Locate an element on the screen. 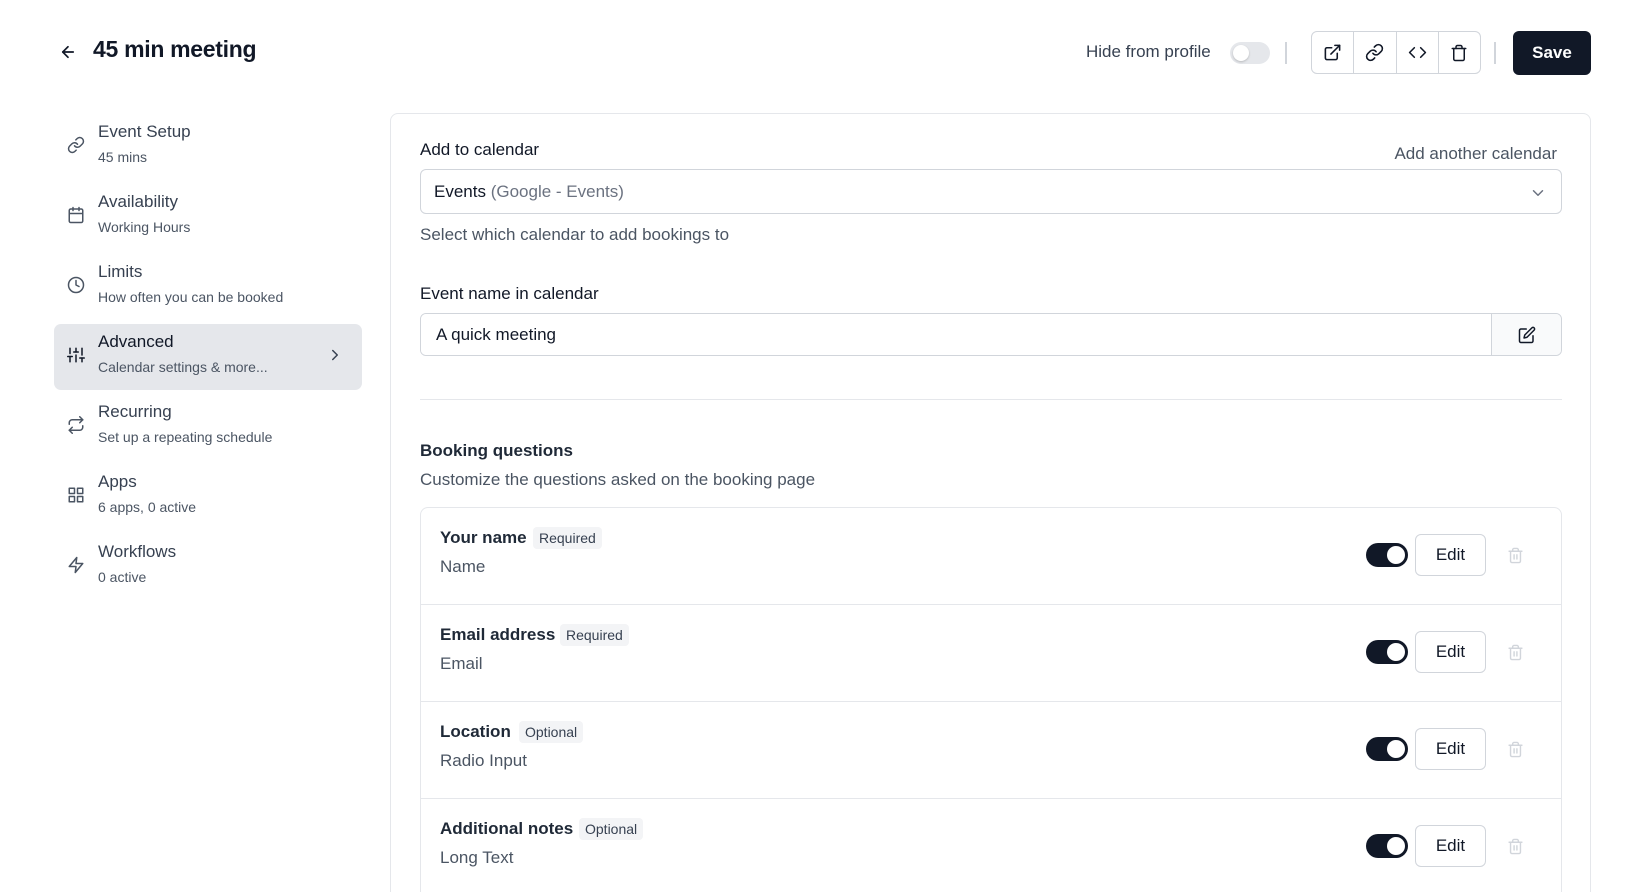 Image resolution: width=1646 pixels, height=892 pixels. edit-event-name-button is located at coordinates (1526, 334).